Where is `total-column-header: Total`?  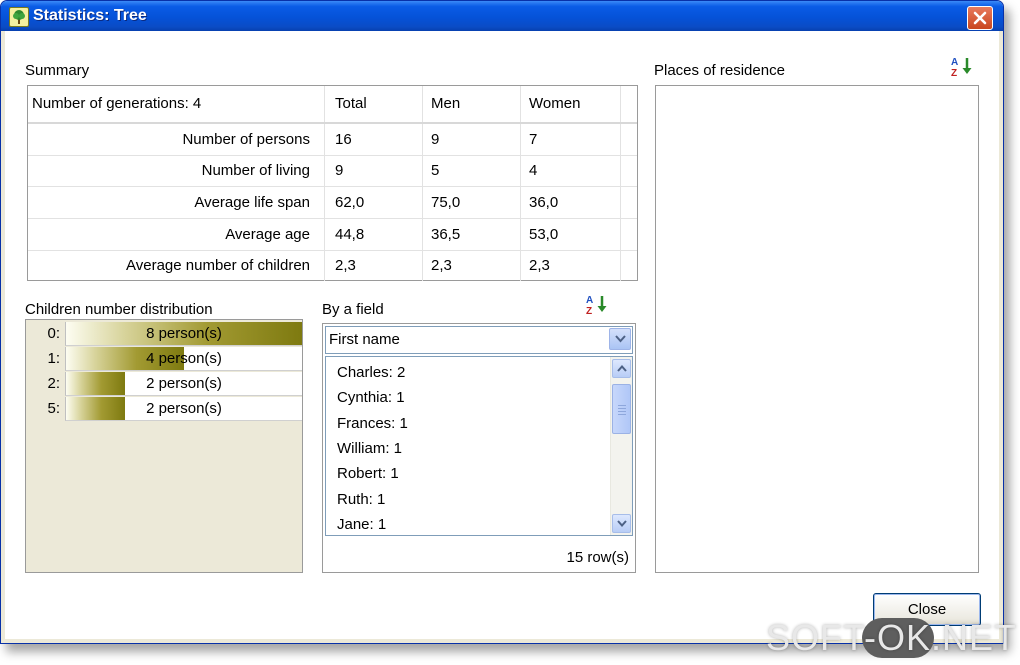
total-column-header: Total is located at coordinates (374, 104).